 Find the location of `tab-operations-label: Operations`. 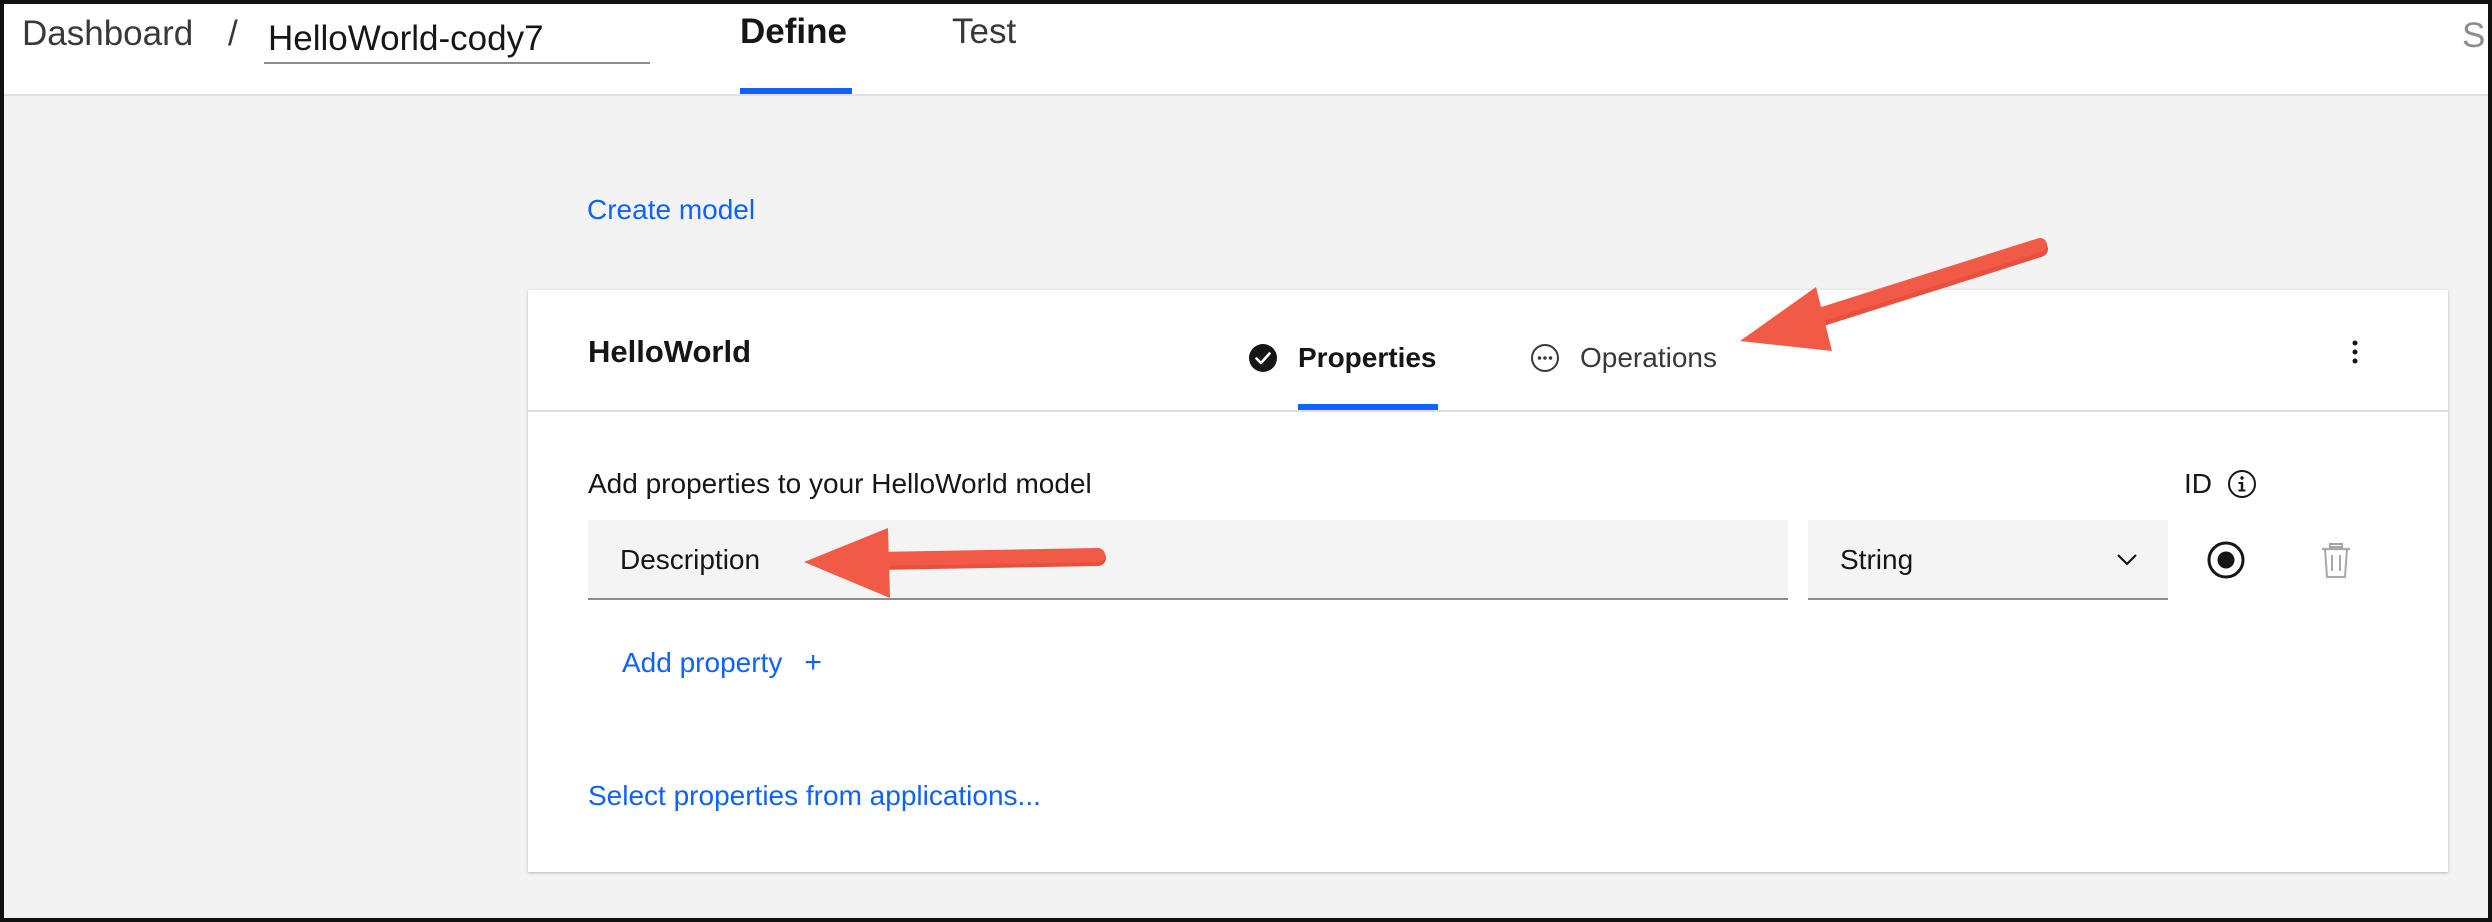

tab-operations-label: Operations is located at coordinates (1648, 357).